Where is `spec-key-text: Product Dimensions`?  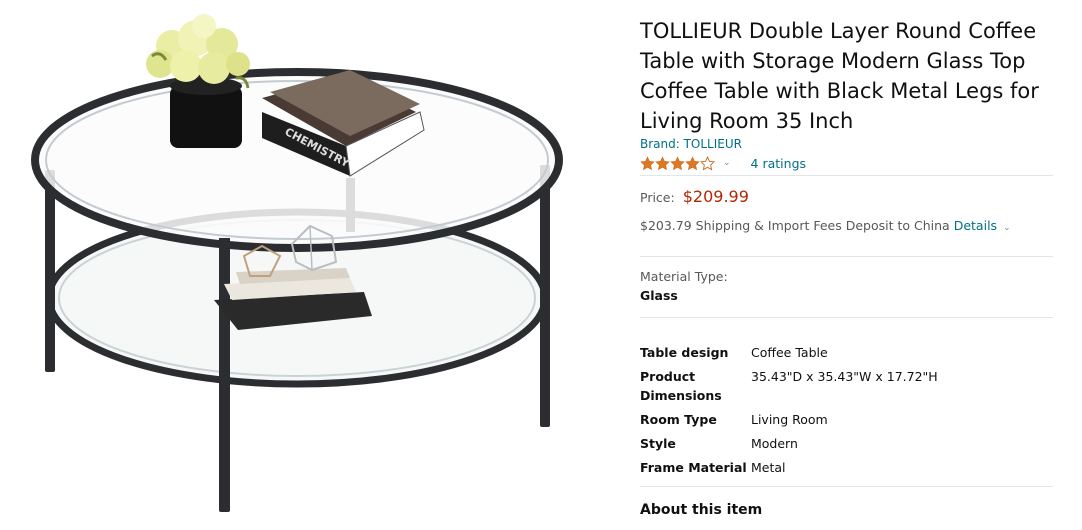 spec-key-text: Product Dimensions is located at coordinates (681, 386).